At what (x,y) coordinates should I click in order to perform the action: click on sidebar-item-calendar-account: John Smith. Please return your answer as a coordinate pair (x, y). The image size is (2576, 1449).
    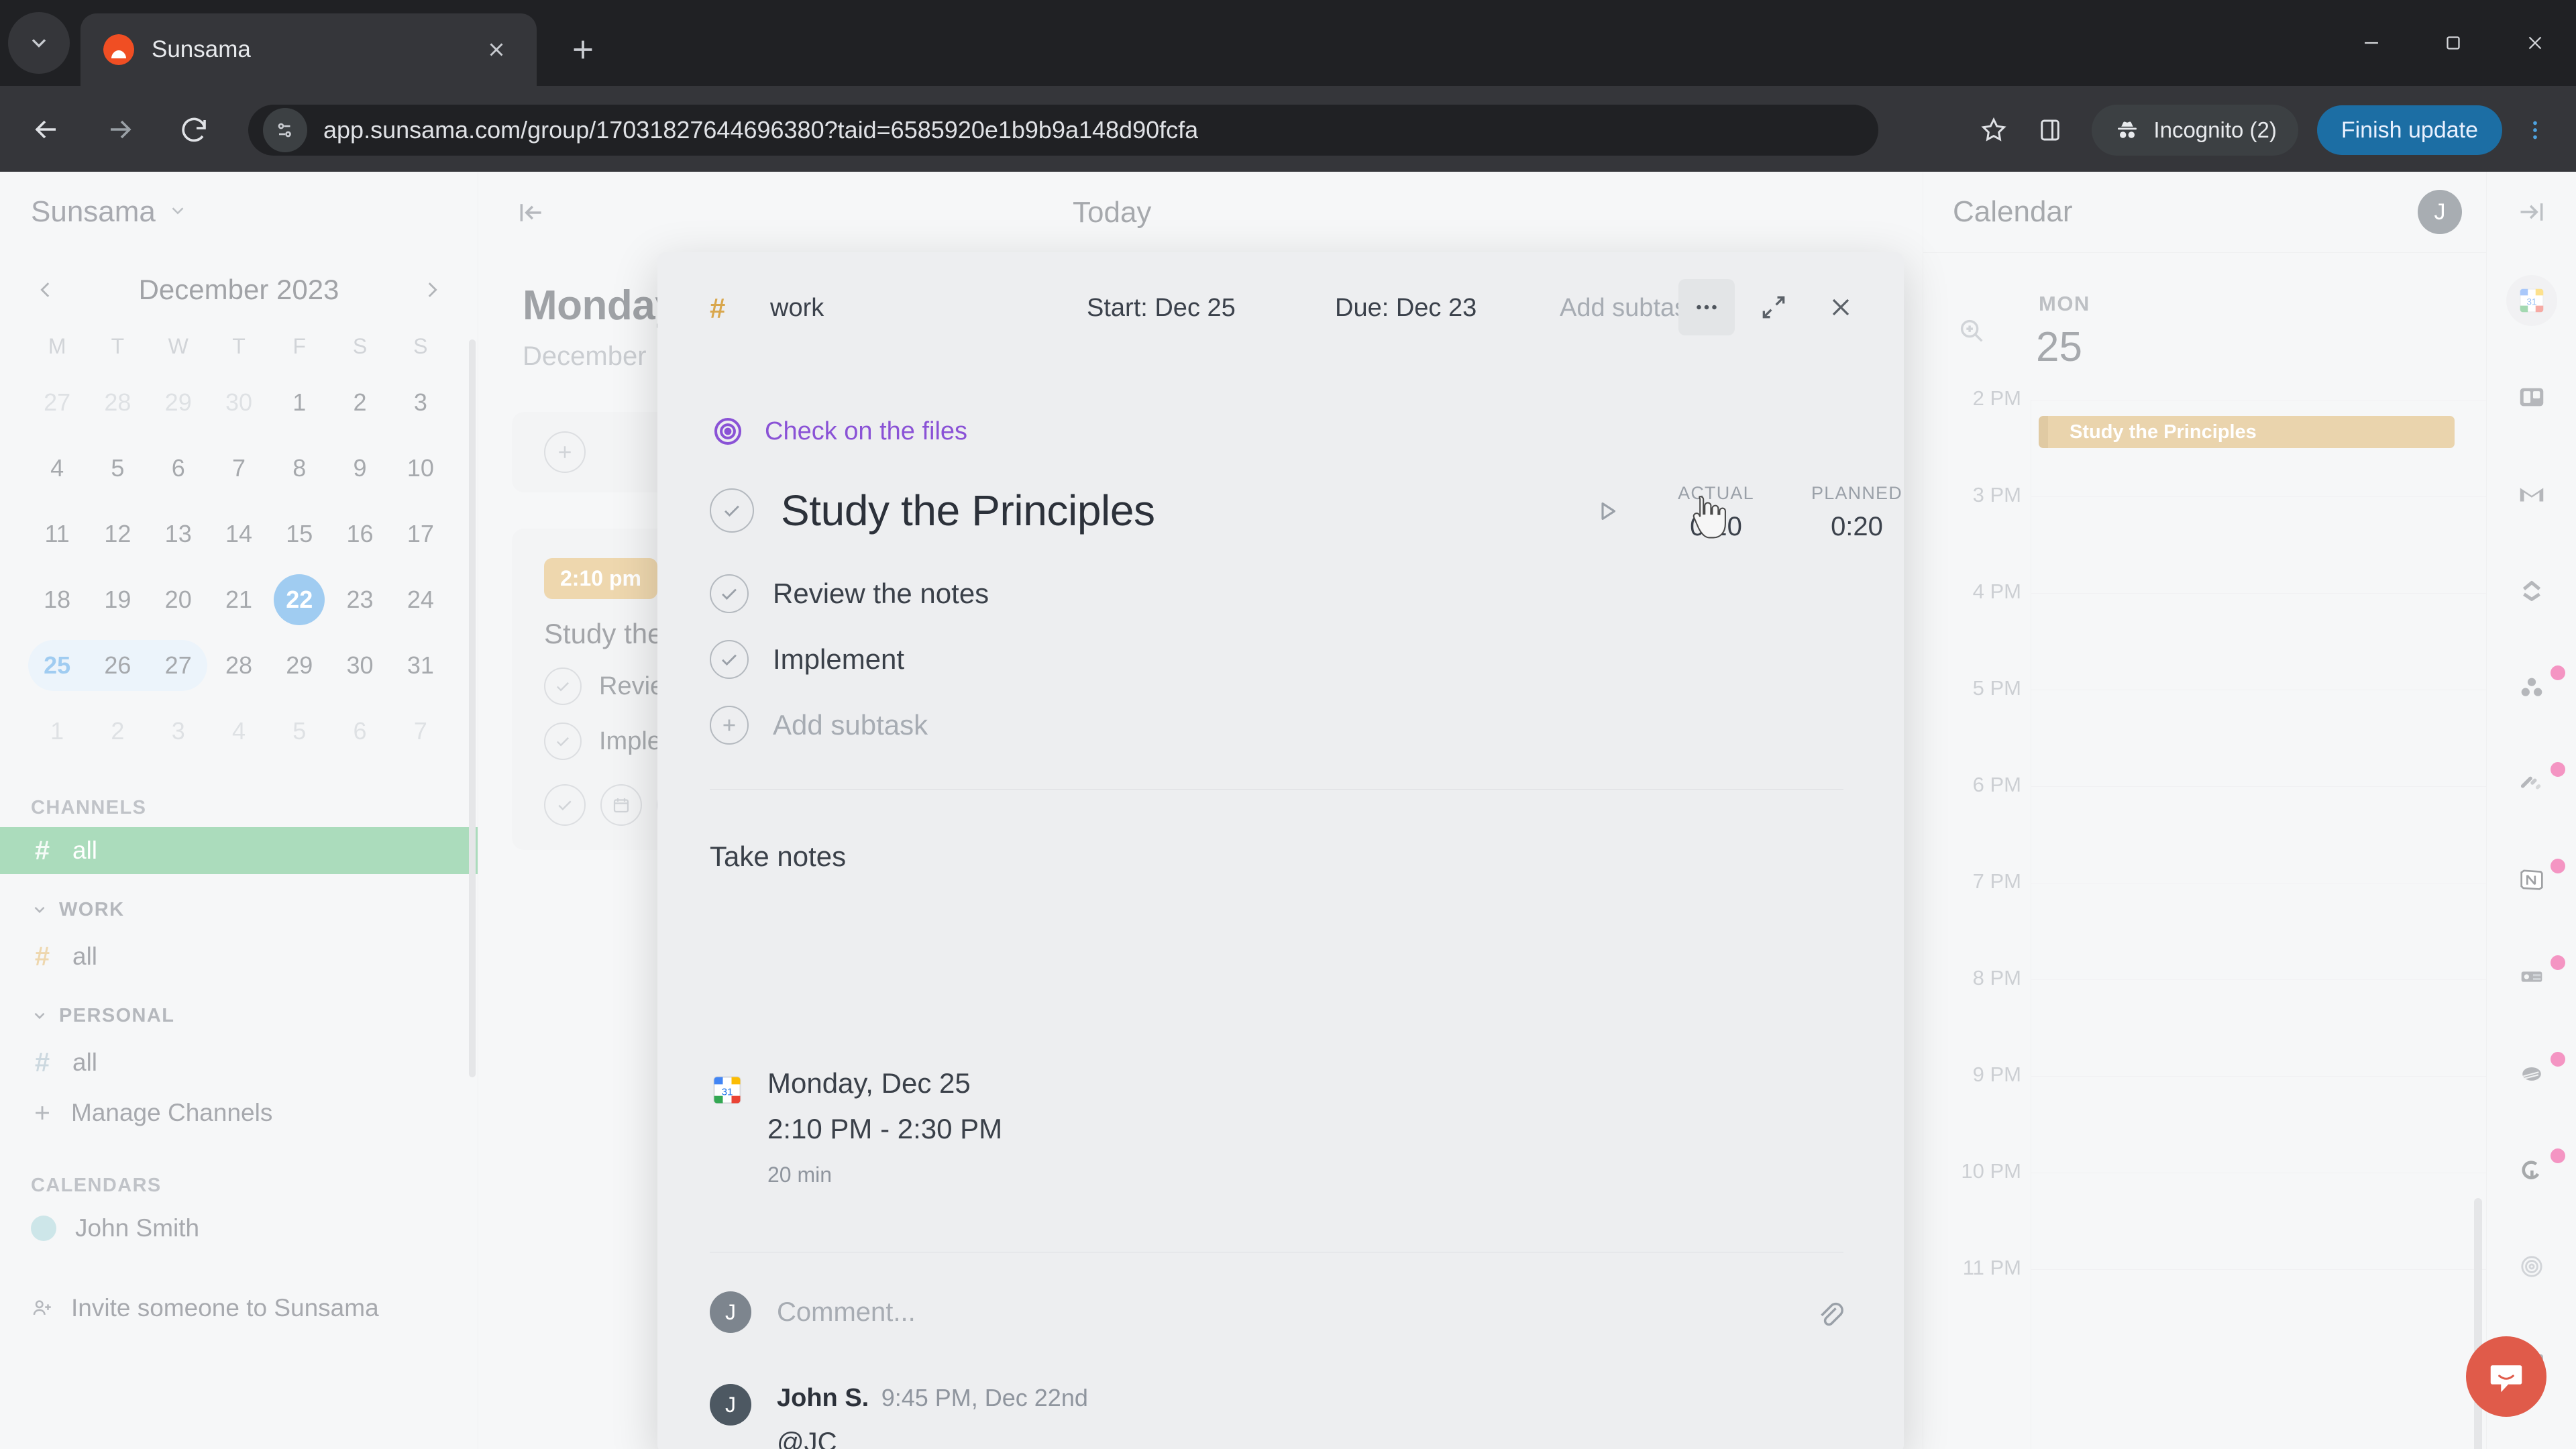
    Looking at the image, I should click on (239, 1228).